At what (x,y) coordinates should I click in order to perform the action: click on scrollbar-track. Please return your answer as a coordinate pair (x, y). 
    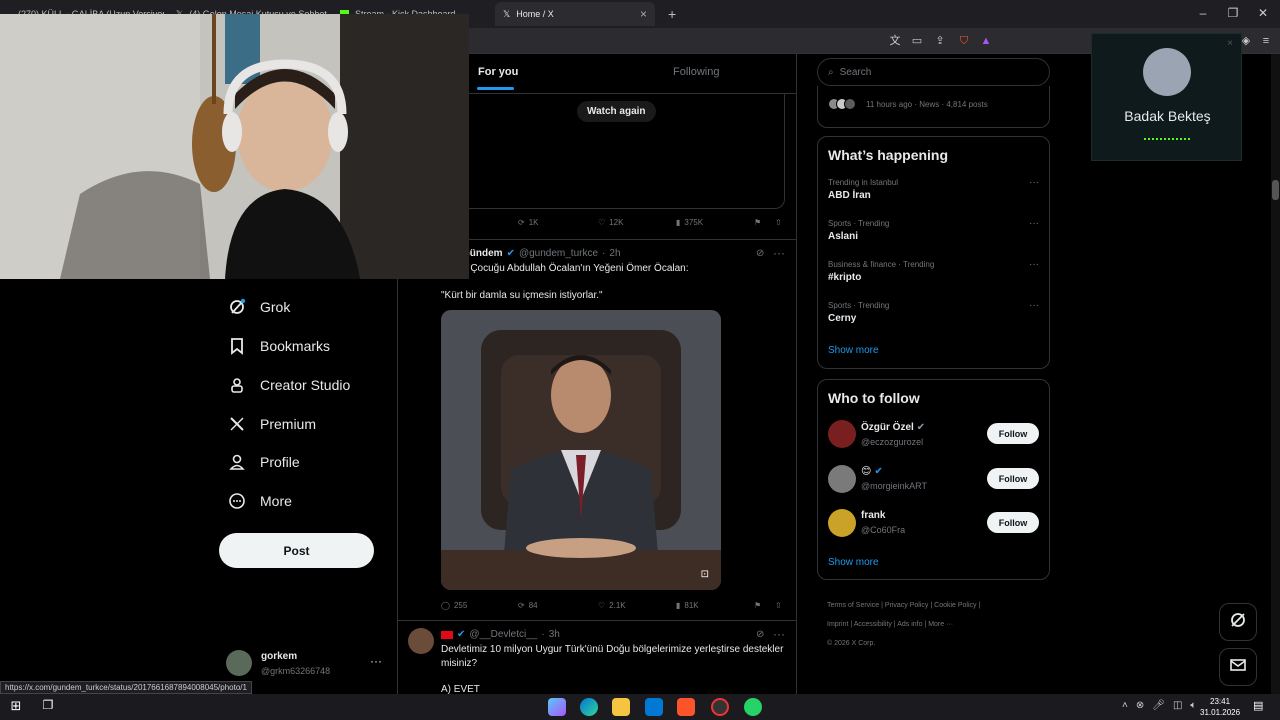
    Looking at the image, I should click on (1275, 374).